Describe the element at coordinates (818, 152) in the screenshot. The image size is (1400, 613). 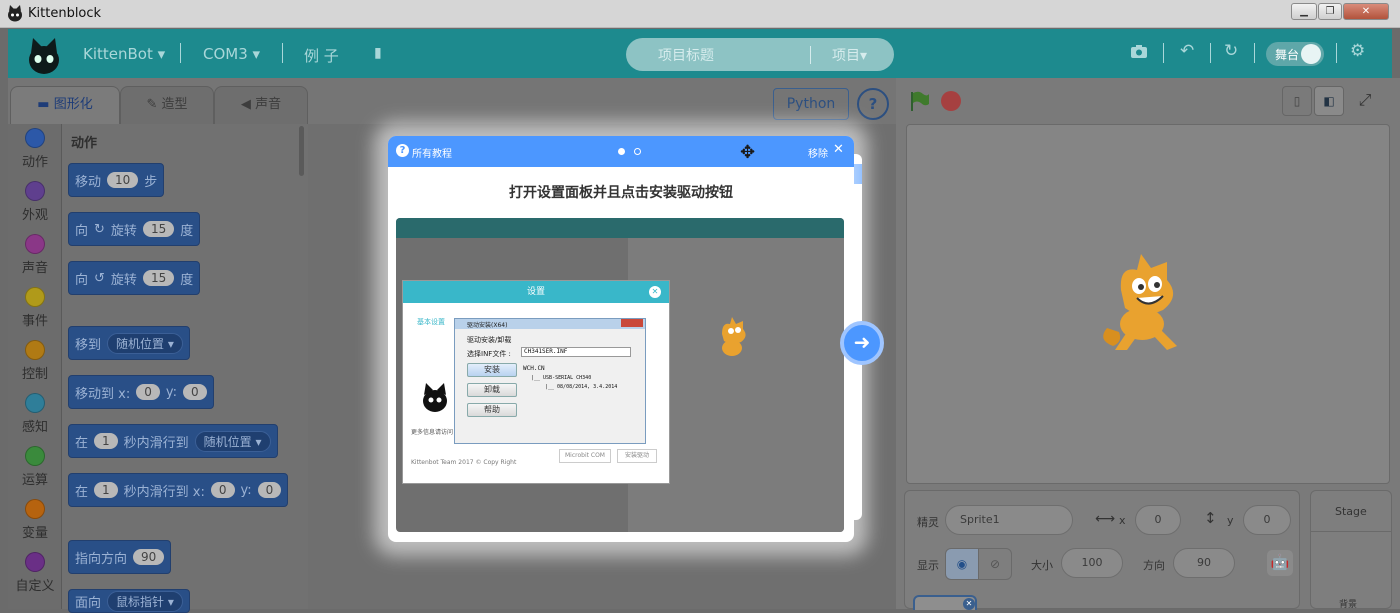
I see `move-label: 移除` at that location.